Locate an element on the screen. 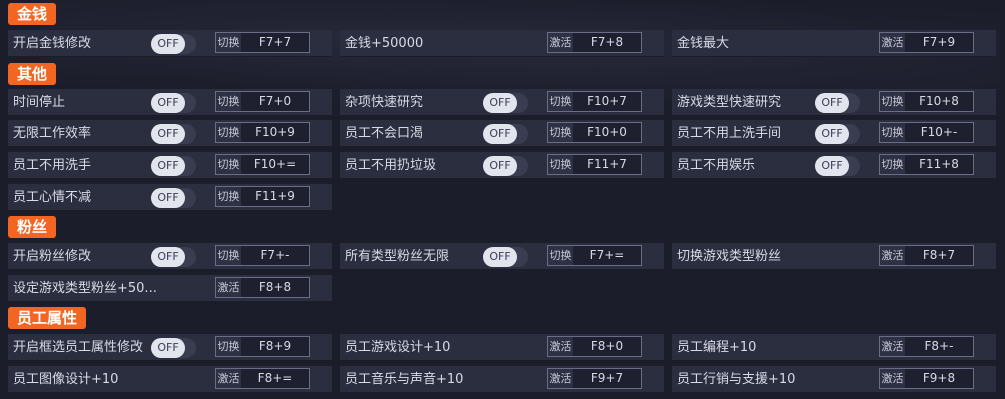 Image resolution: width=1005 pixels, height=399 pixels. cheat-row-staff-graphics: 员工图像设计+10 激活 F8+= is located at coordinates (170, 379).